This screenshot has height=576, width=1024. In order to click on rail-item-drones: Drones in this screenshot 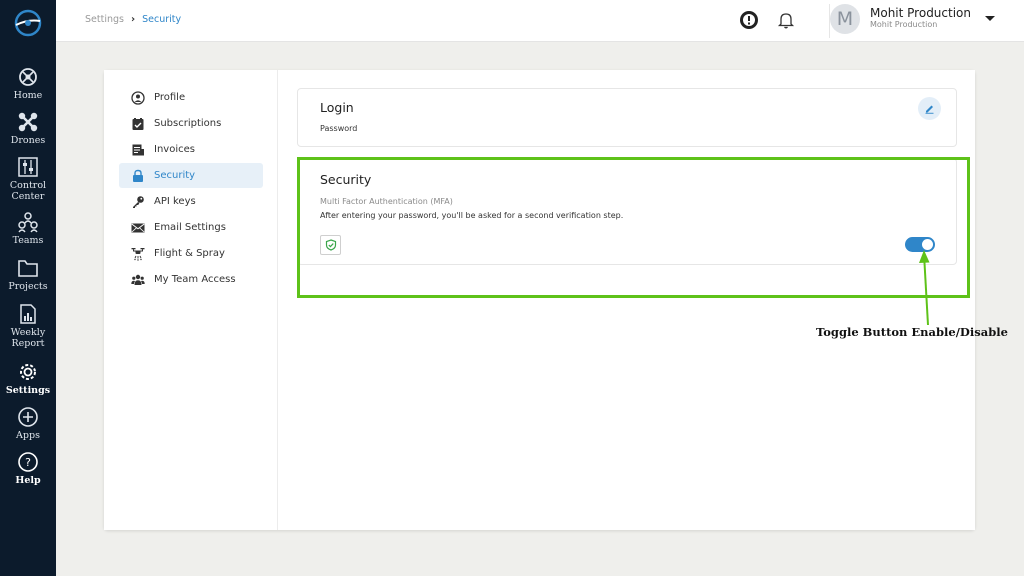, I will do `click(28, 128)`.